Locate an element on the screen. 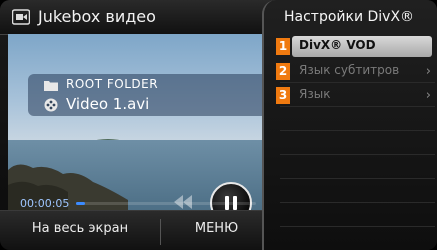  video-header: Jukebox видео is located at coordinates (136, 17).